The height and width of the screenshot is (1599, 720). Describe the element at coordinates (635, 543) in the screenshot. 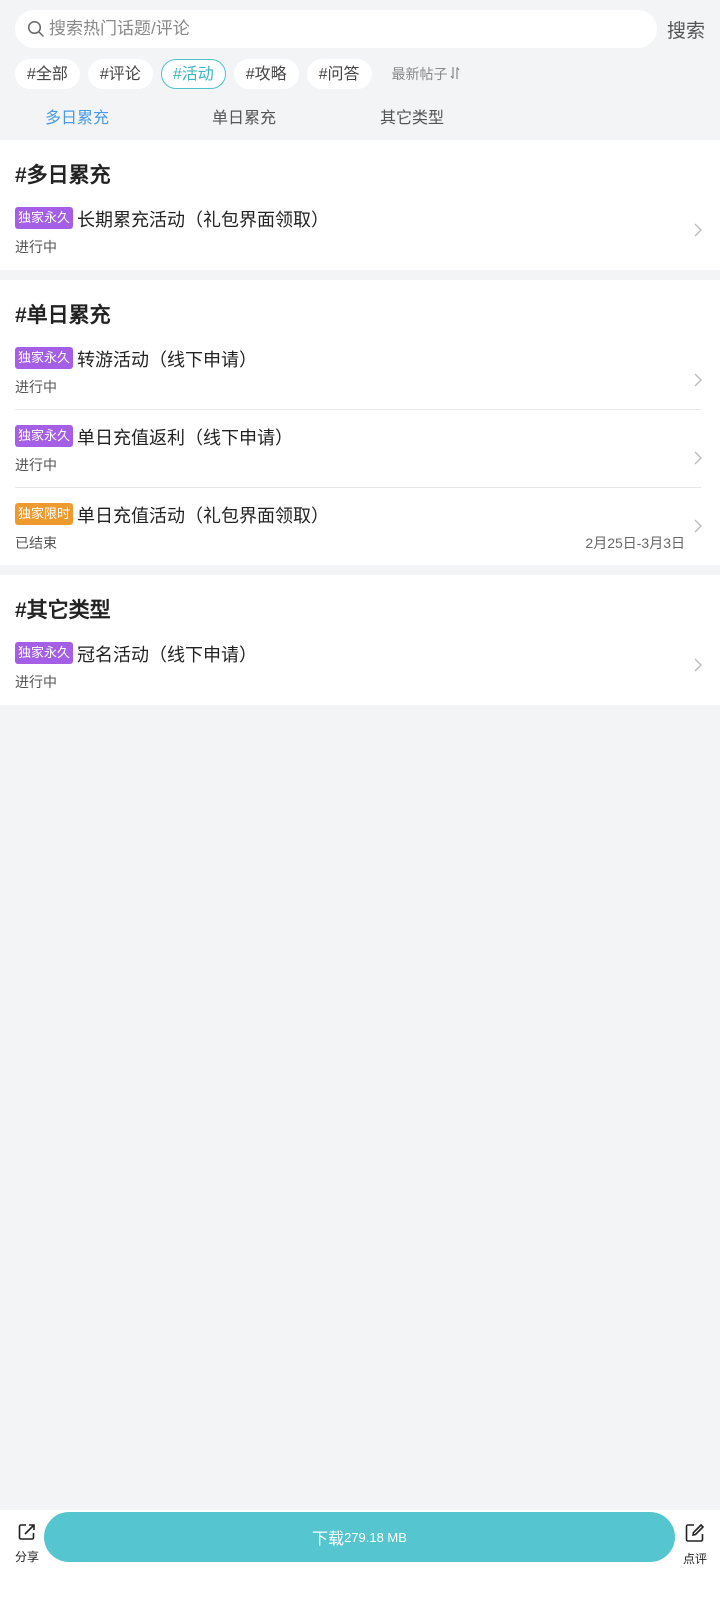

I see `activity-date-range: 2月25日-3月3日` at that location.